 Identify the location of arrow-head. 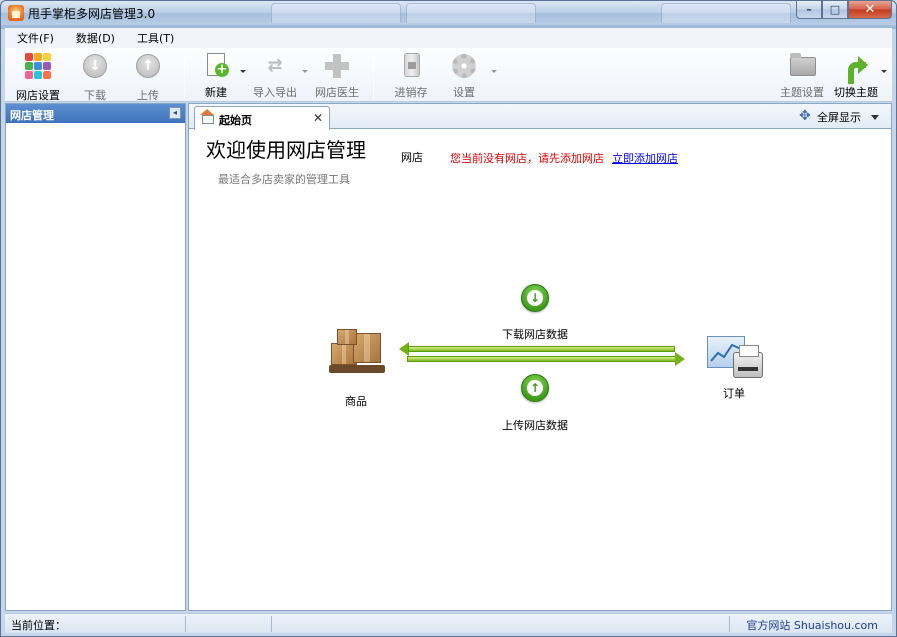
(680, 359).